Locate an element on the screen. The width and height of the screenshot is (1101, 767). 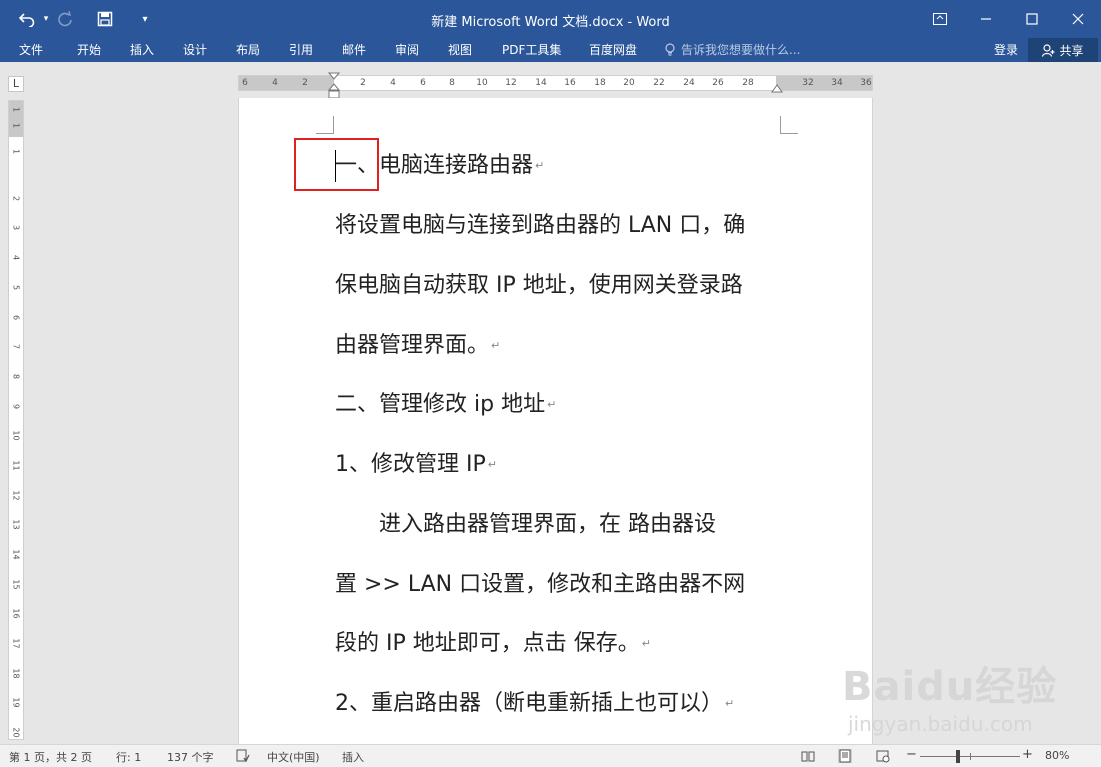
heading-line: 二、管理修改 ip 地址 ↵ is located at coordinates (445, 405).